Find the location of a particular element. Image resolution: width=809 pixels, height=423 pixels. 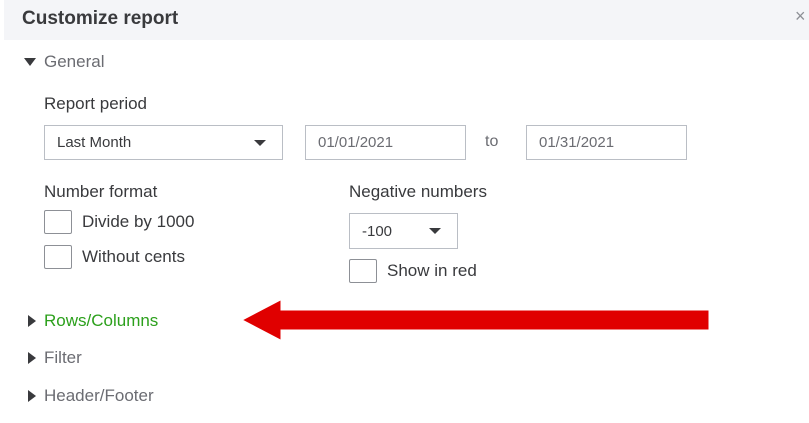

panel-title: Customize report is located at coordinates (100, 18).